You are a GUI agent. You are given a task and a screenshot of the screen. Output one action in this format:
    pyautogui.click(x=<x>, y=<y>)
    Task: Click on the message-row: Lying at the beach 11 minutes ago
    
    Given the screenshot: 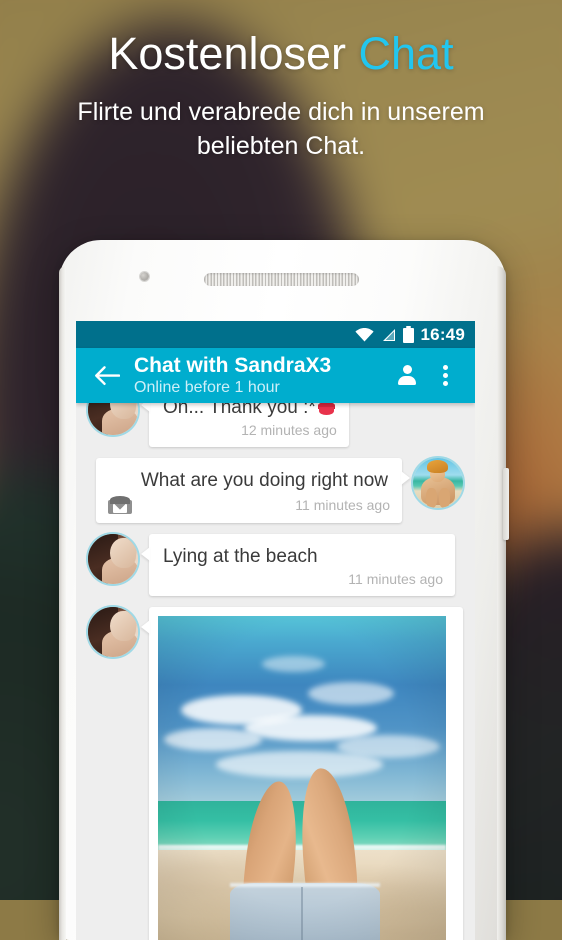 What is the action you would take?
    pyautogui.click(x=275, y=564)
    